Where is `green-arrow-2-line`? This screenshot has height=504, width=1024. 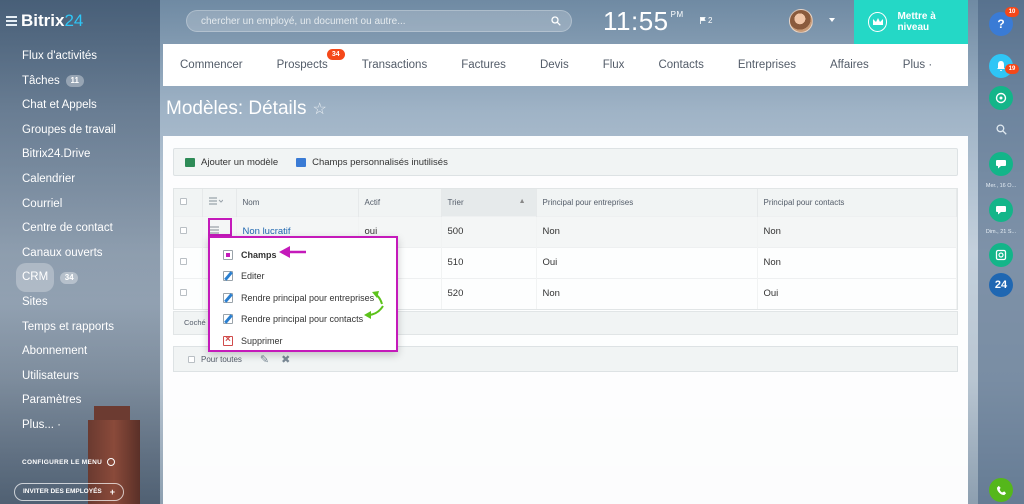 green-arrow-2-line is located at coordinates (376, 310).